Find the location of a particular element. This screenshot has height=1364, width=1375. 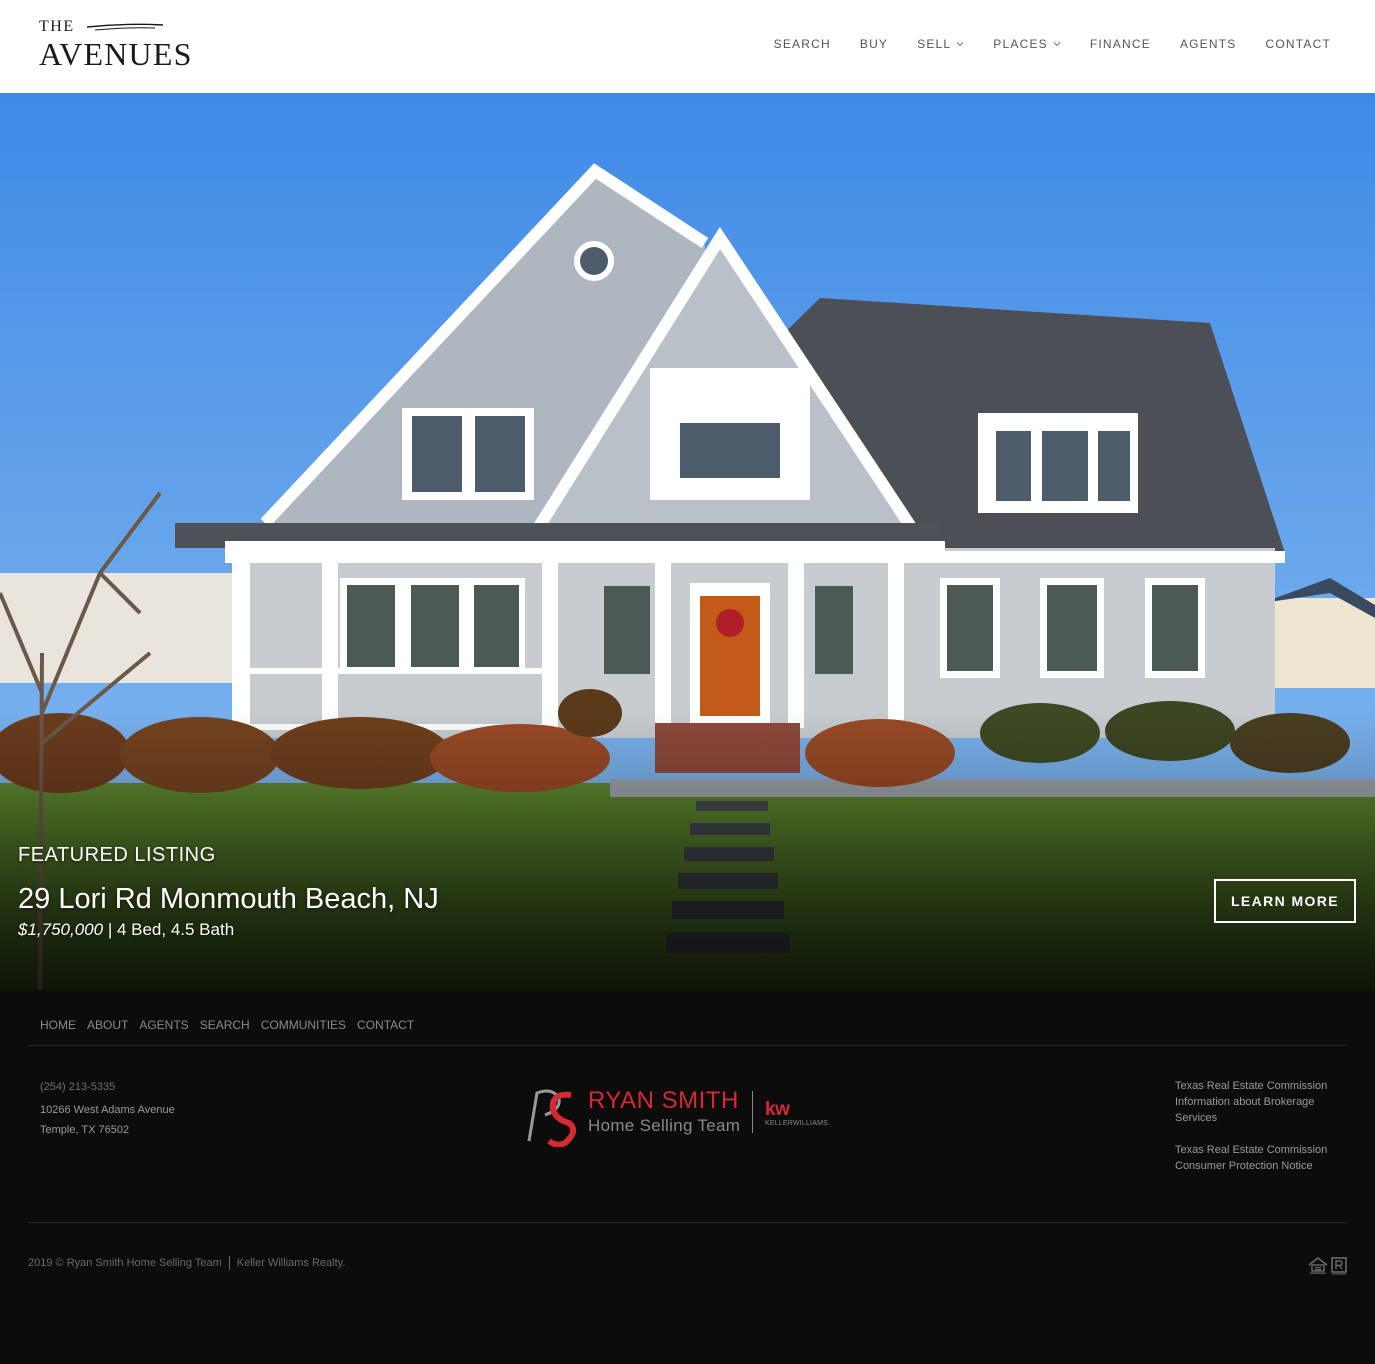

team-name: RYAN SMITH is located at coordinates (663, 1100).